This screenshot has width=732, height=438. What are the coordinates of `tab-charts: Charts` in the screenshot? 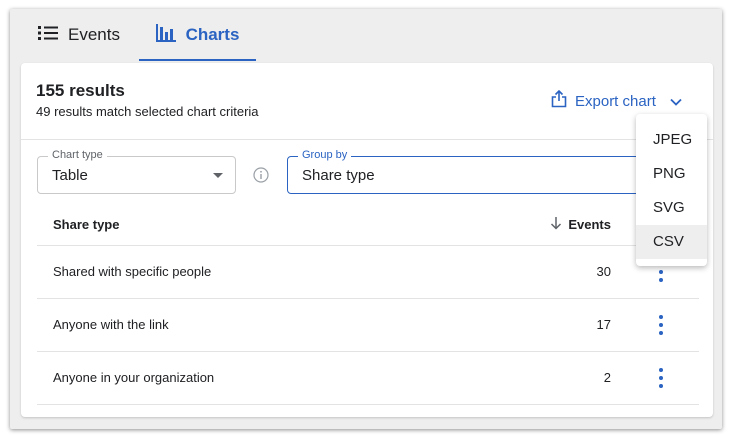 It's located at (197, 35).